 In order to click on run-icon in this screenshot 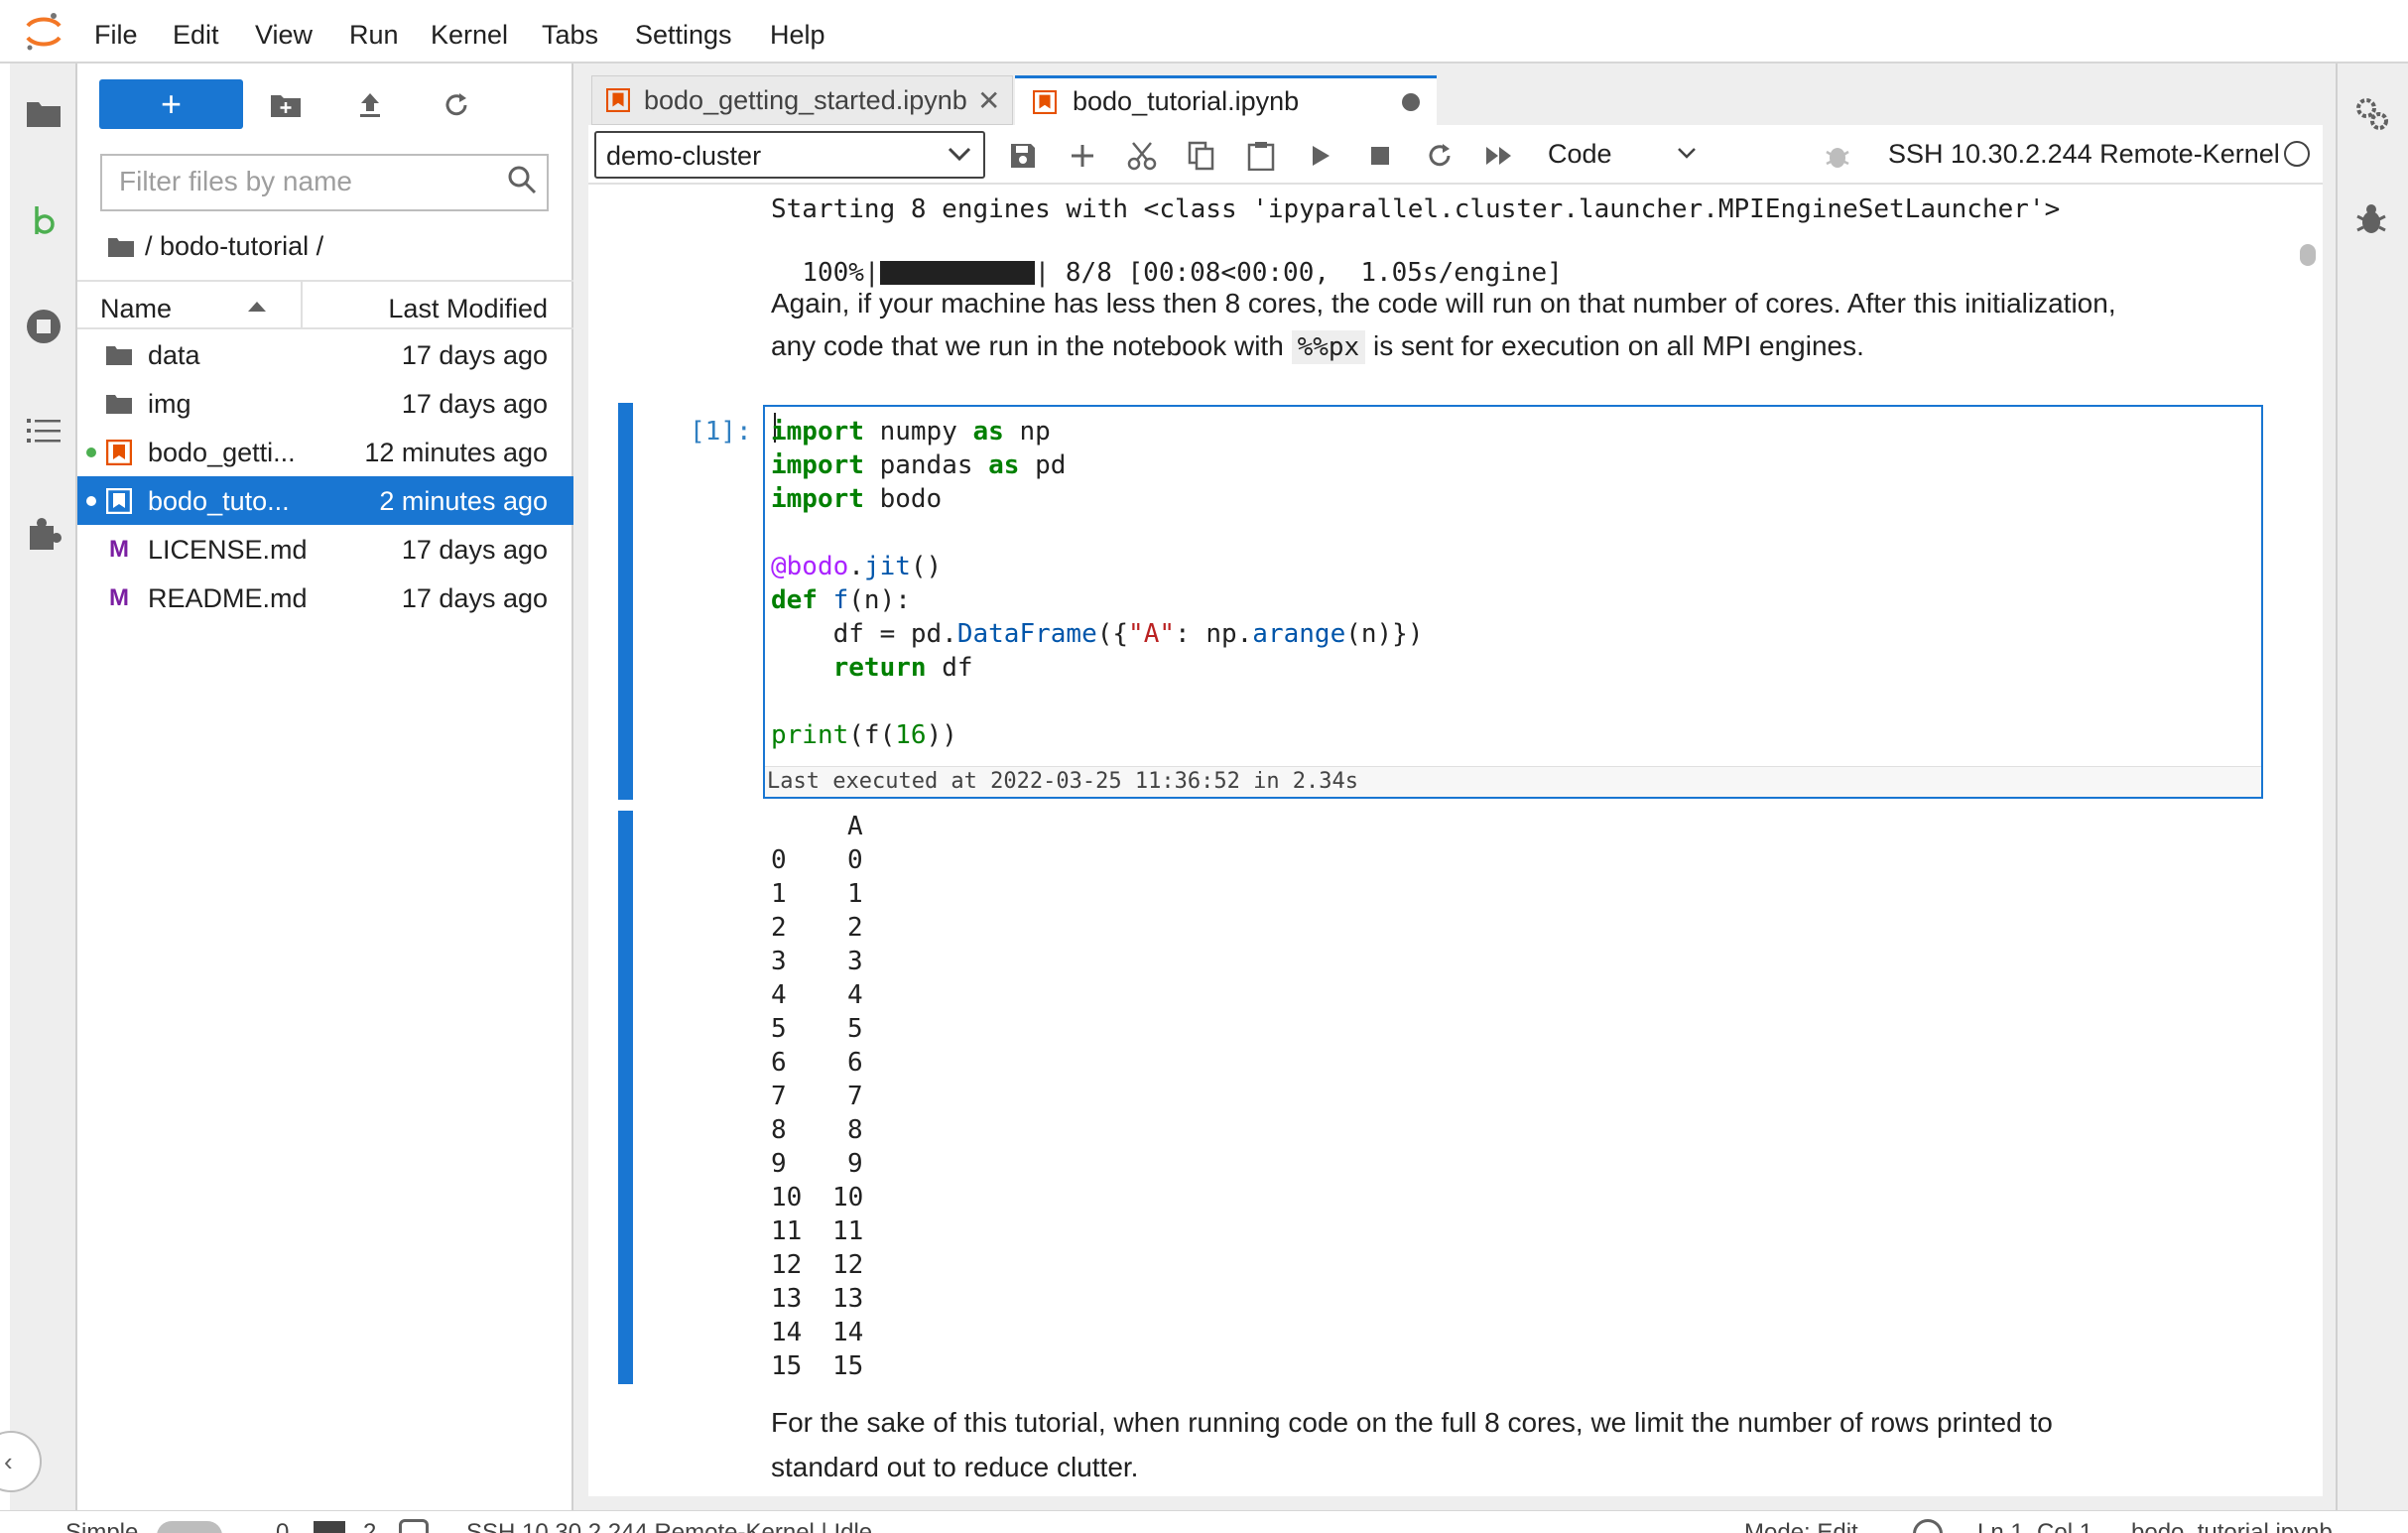, I will do `click(1320, 156)`.